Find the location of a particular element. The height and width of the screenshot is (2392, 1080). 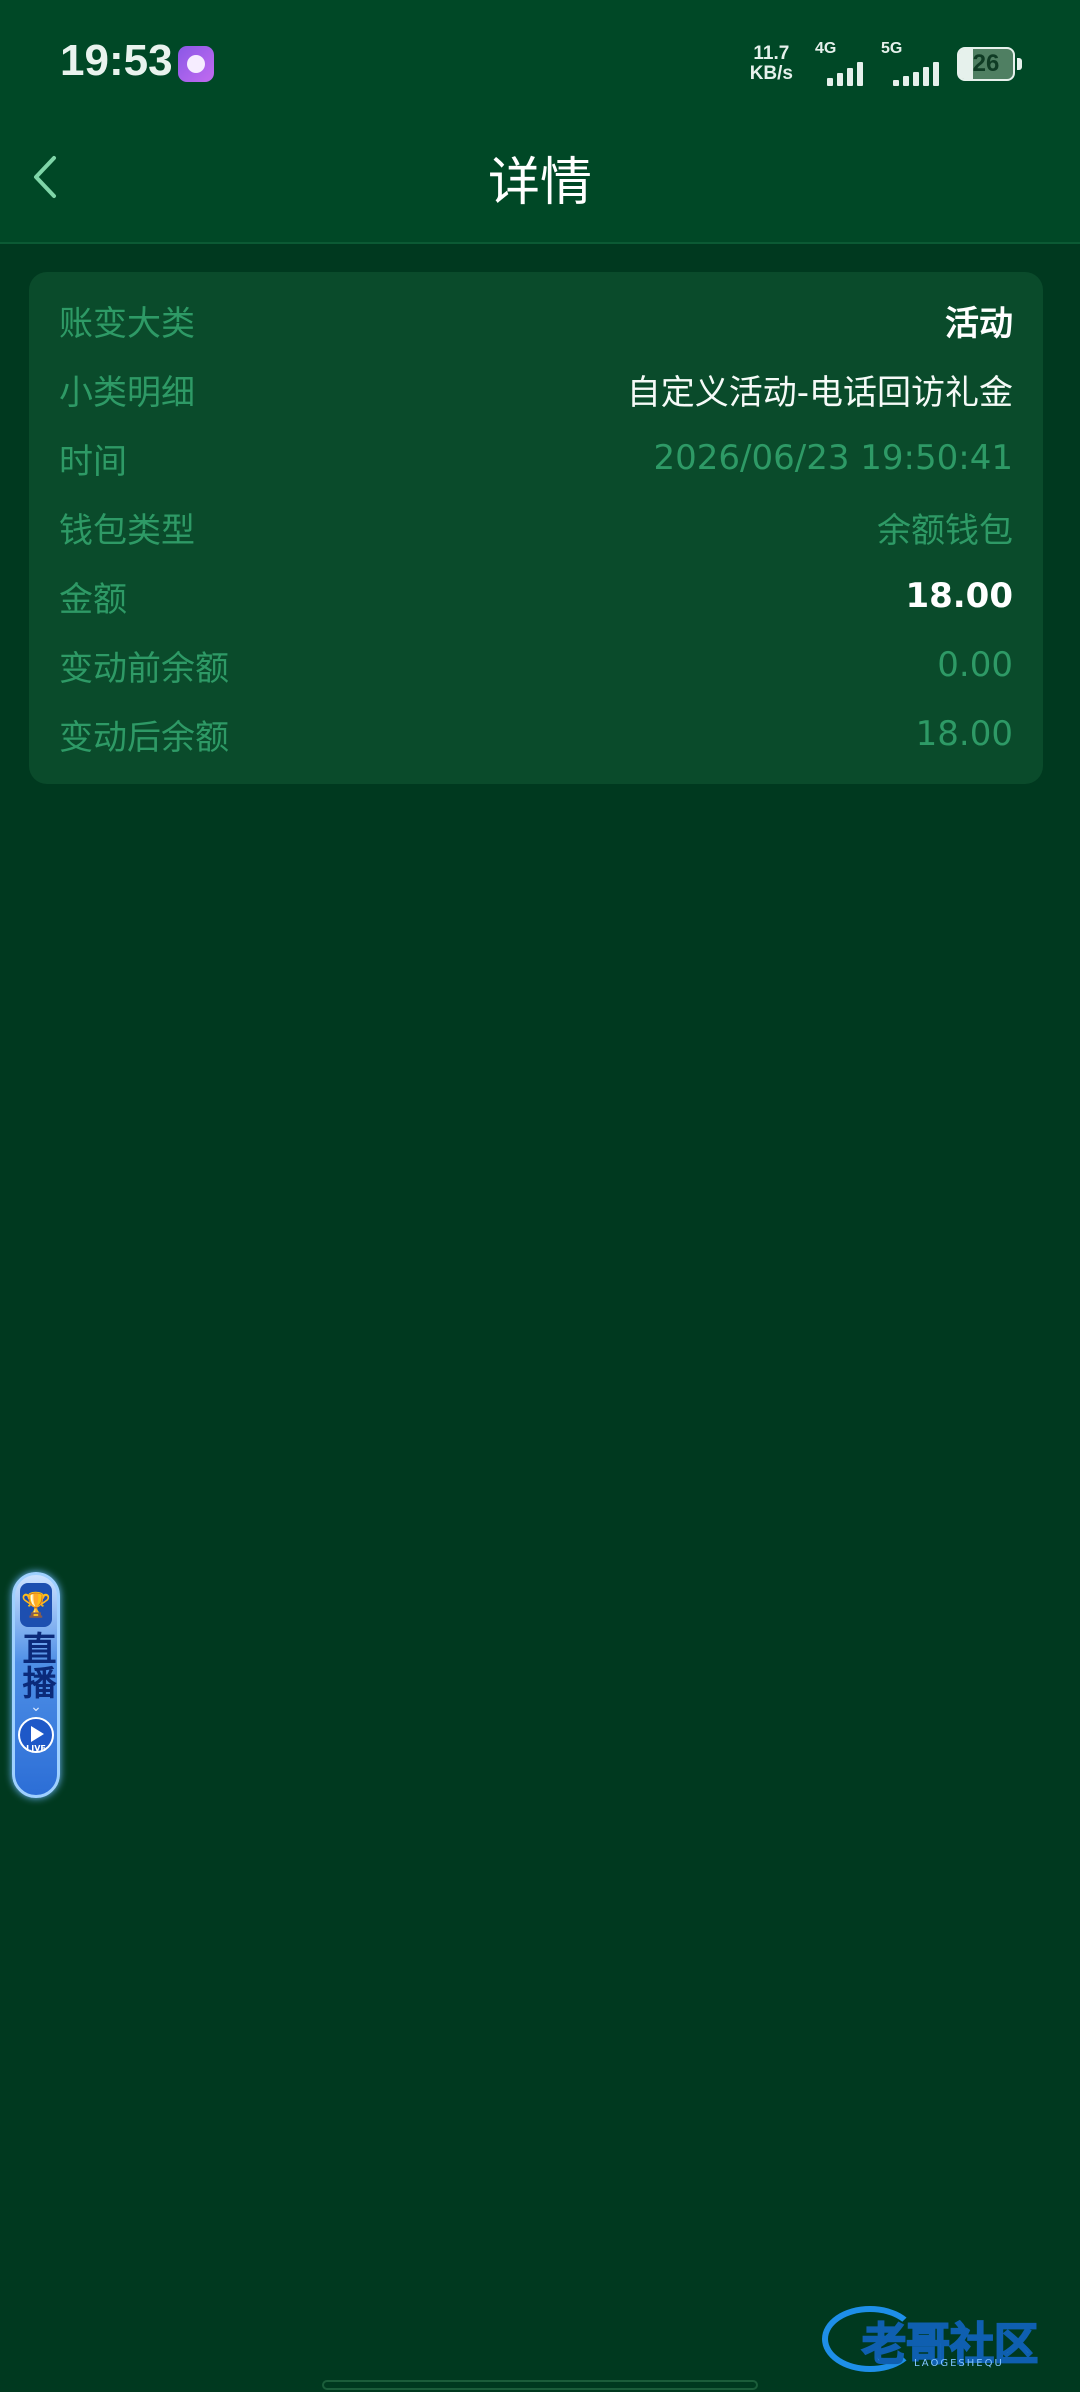

network-speed: 11.7 KB/s is located at coordinates (771, 64).